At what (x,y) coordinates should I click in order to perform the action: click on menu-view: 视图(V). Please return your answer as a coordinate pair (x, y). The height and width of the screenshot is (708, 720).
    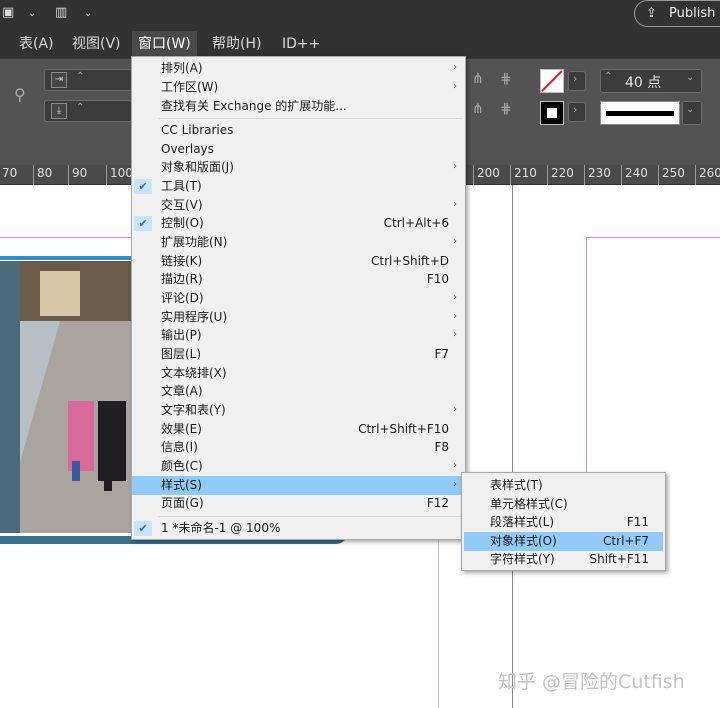
    Looking at the image, I should click on (96, 44).